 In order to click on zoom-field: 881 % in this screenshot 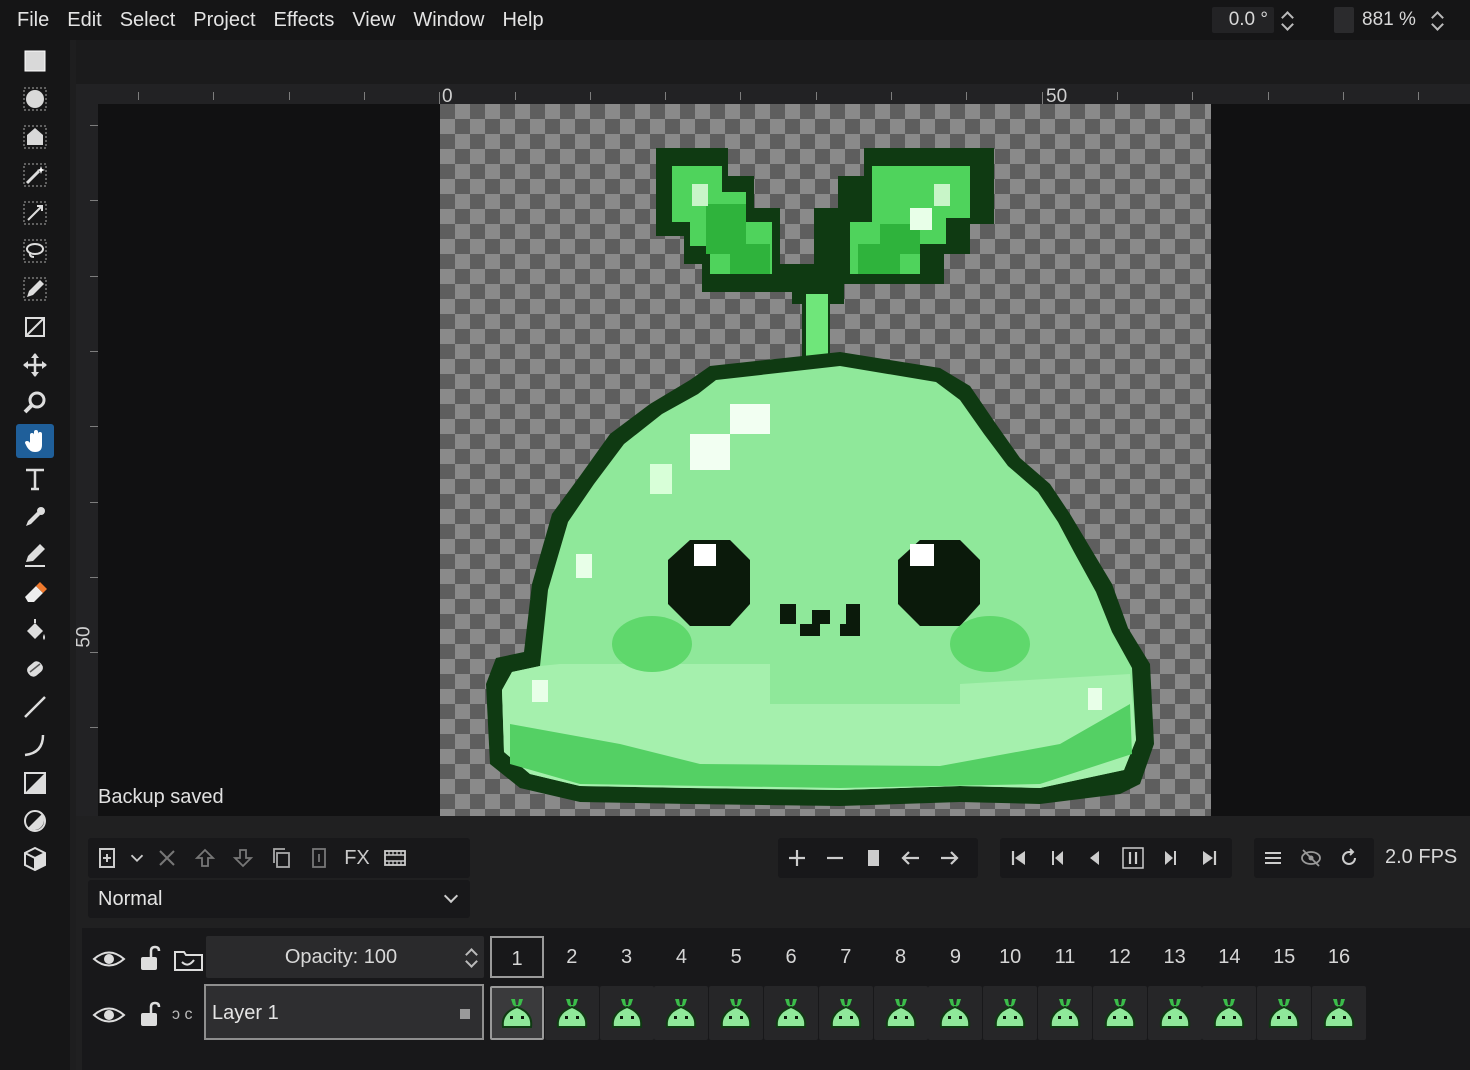, I will do `click(1389, 20)`.